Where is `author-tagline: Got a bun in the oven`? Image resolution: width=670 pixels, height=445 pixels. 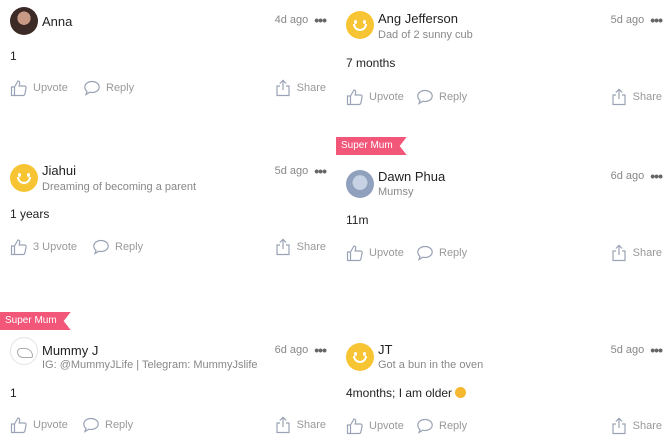 author-tagline: Got a bun in the oven is located at coordinates (431, 365).